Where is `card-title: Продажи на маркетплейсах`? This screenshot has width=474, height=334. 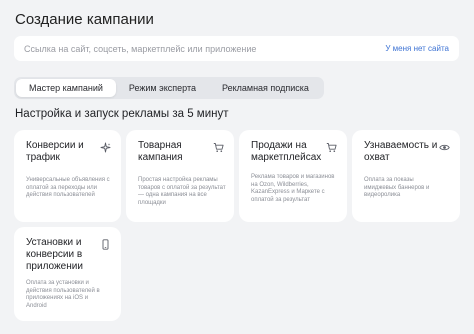 card-title: Продажи на маркетплейсах is located at coordinates (286, 151).